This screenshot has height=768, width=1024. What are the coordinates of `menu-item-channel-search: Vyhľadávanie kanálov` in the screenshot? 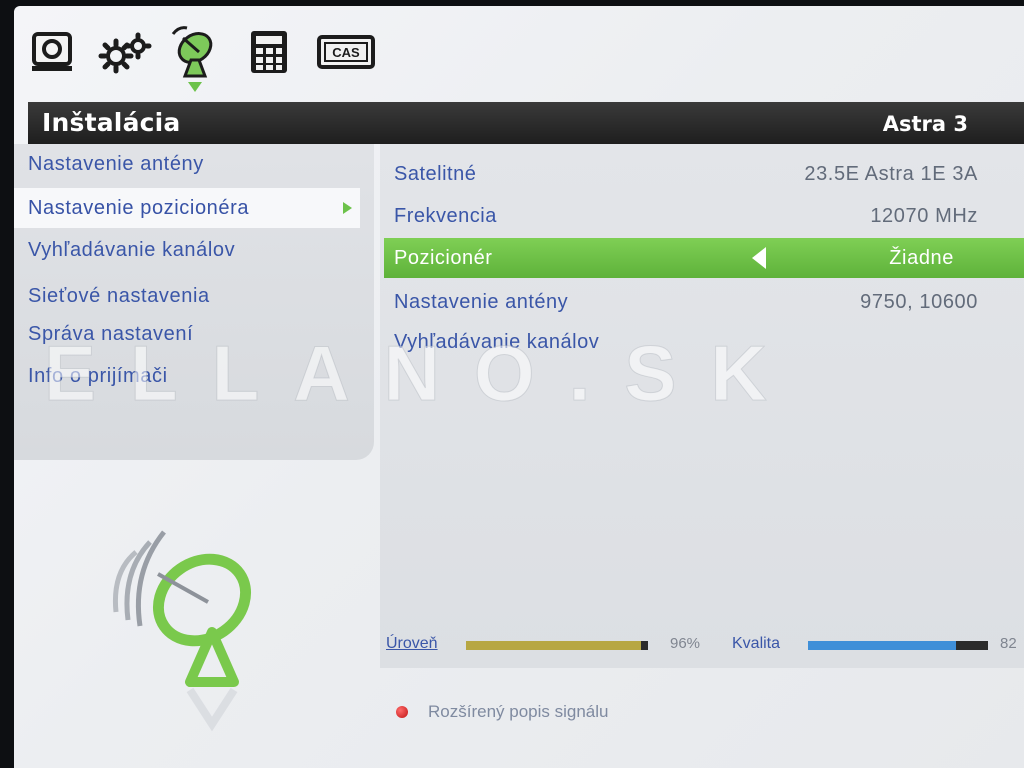 It's located at (187, 250).